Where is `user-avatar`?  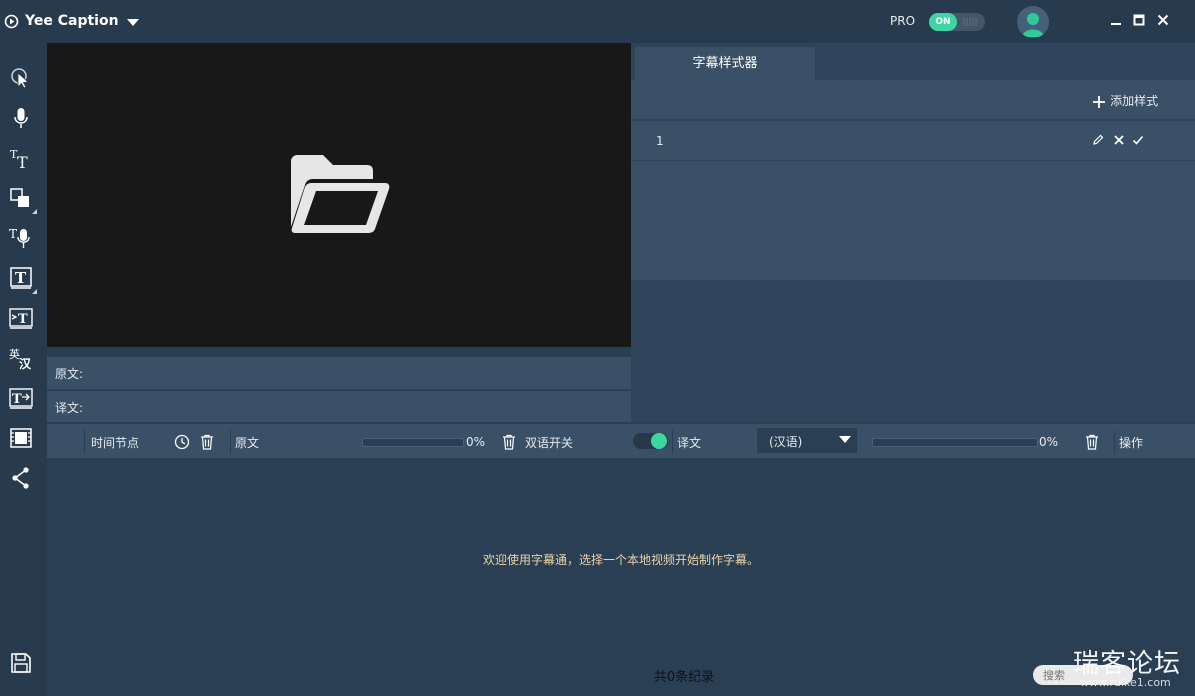 user-avatar is located at coordinates (1033, 22).